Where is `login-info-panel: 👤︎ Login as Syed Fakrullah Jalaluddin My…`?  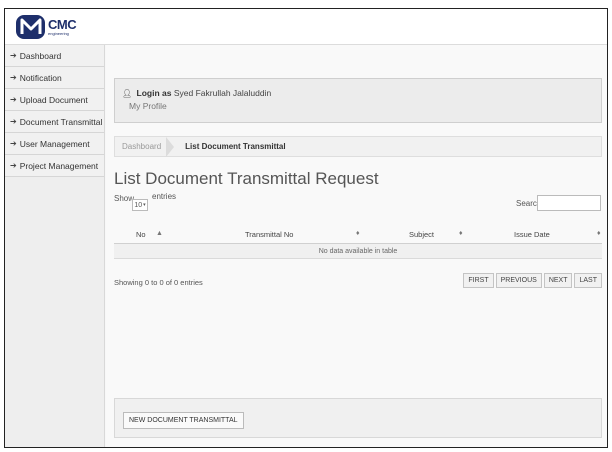
login-info-panel: 👤︎ Login as Syed Fakrullah Jalaluddin My… is located at coordinates (358, 100).